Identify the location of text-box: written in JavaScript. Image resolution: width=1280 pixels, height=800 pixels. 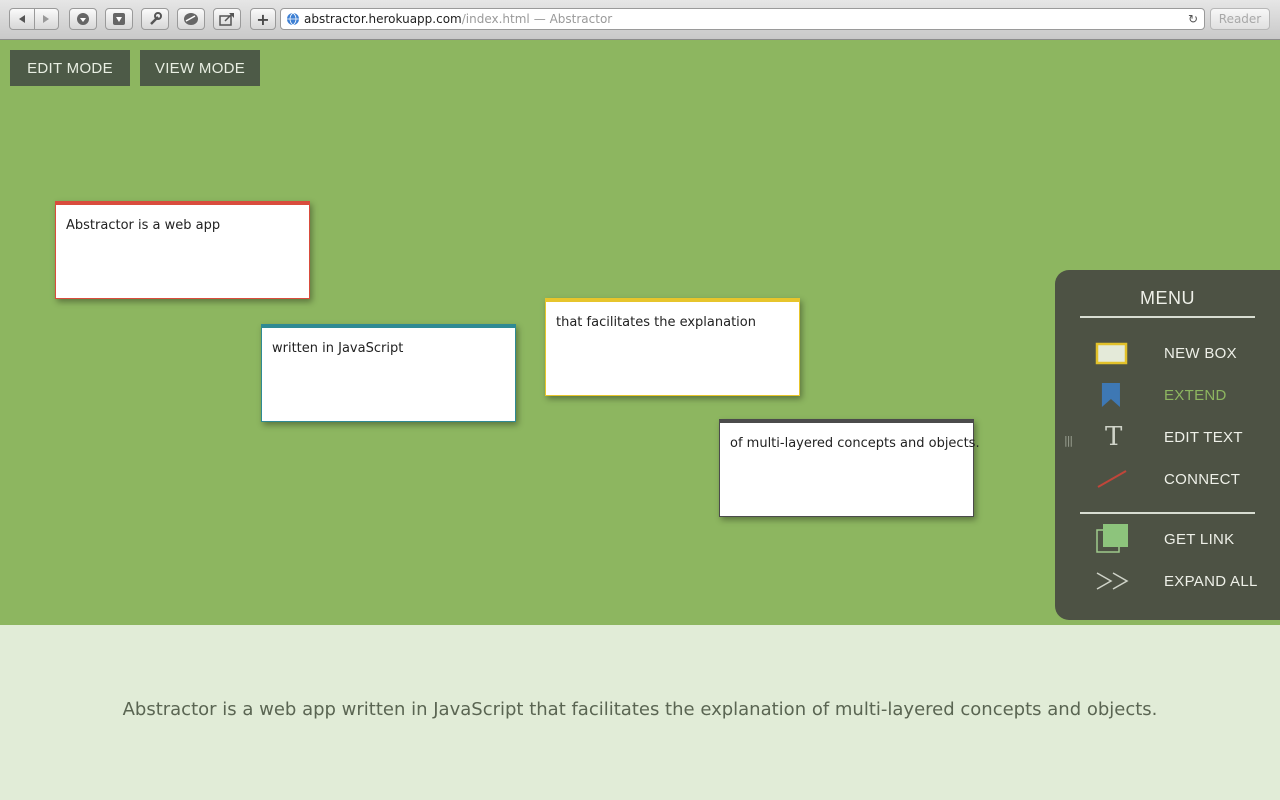
(388, 373).